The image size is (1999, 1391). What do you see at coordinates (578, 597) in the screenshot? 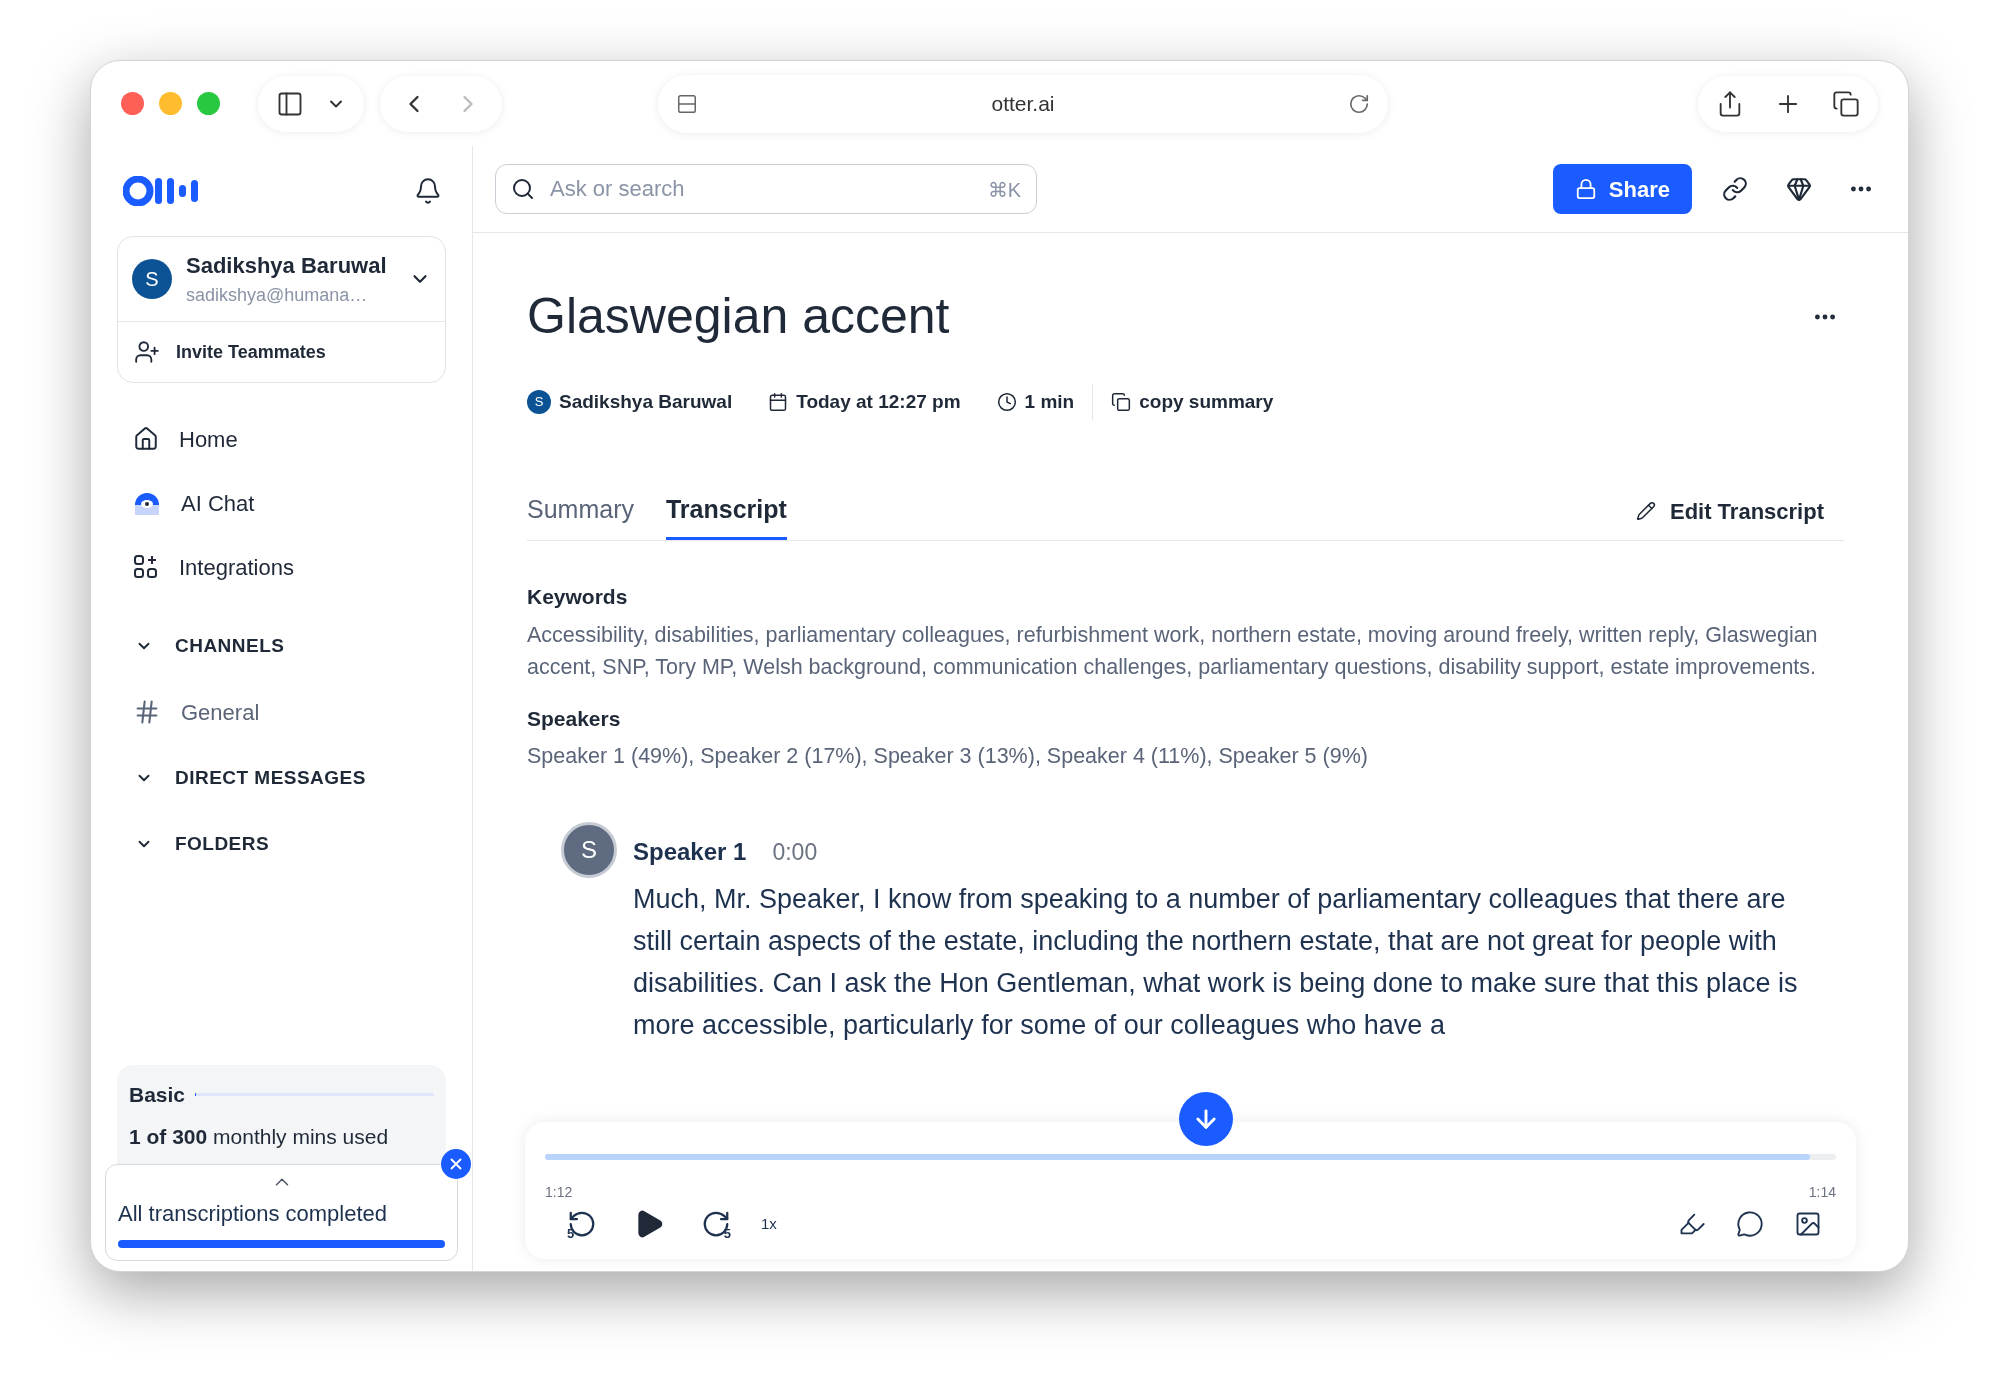
I see `keywords-heading: Keywords` at bounding box center [578, 597].